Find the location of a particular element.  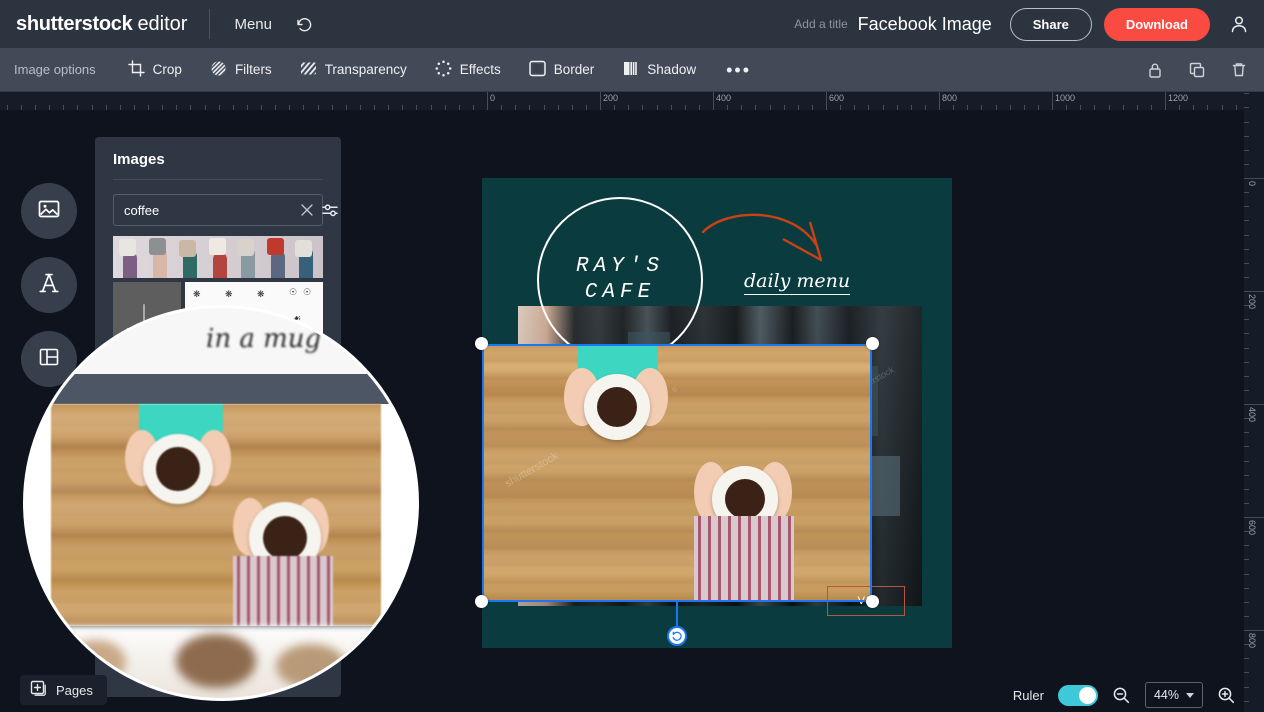

delete-icon is located at coordinates (1239, 70).